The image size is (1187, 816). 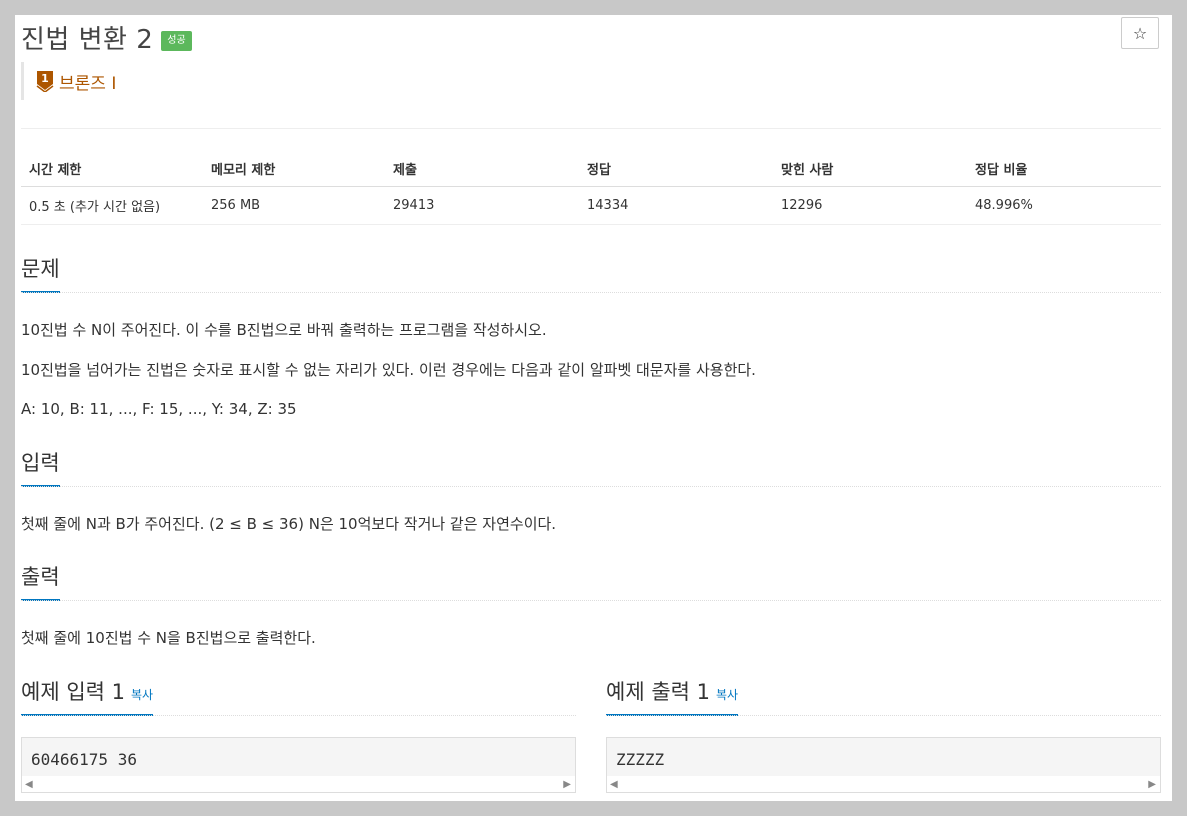 I want to click on output-title: 출력, so click(x=40, y=581).